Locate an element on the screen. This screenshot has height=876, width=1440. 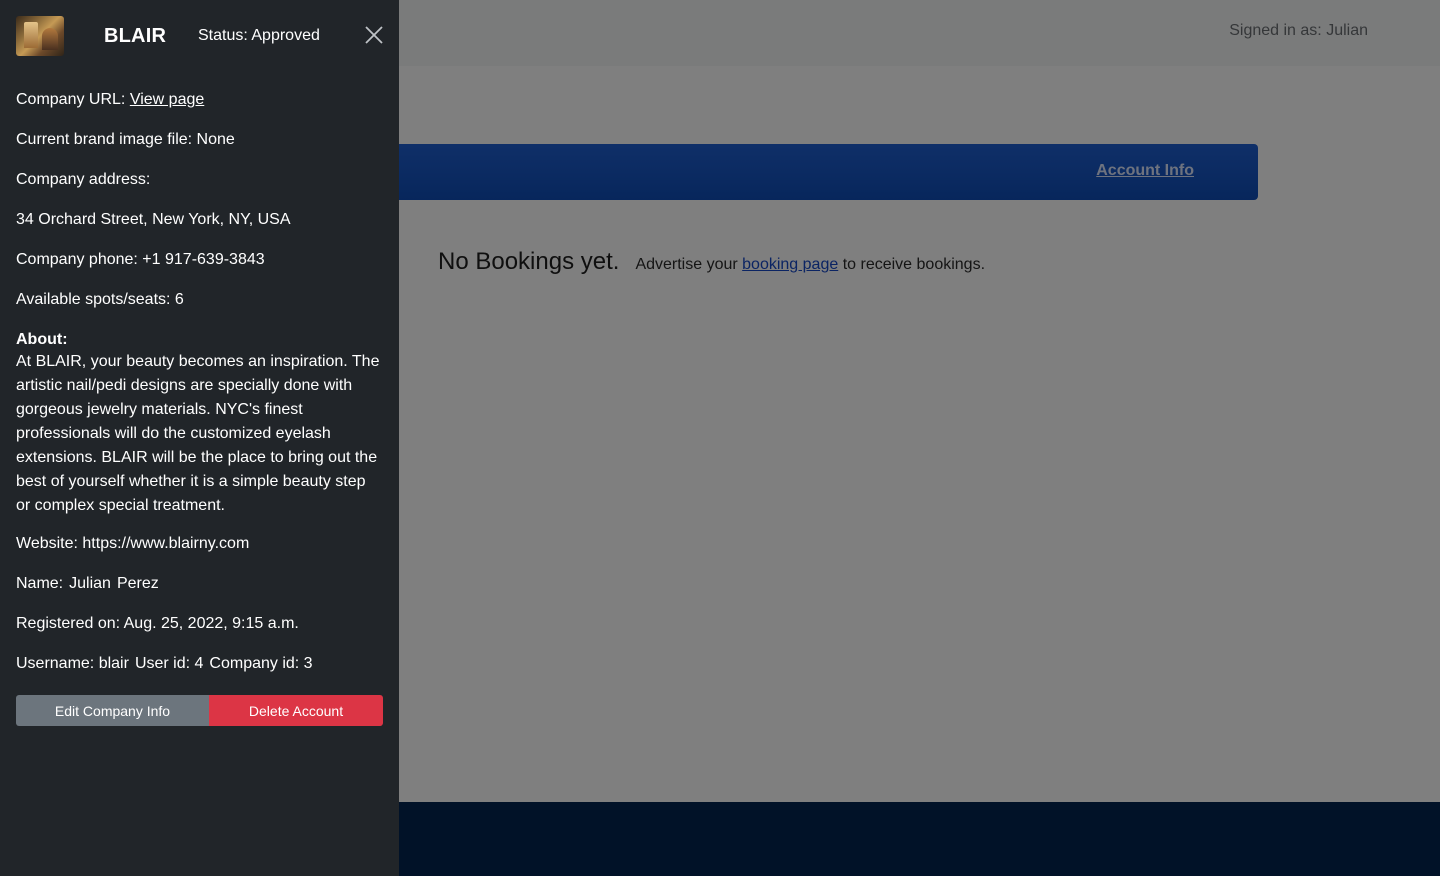
close-button is located at coordinates (374, 35).